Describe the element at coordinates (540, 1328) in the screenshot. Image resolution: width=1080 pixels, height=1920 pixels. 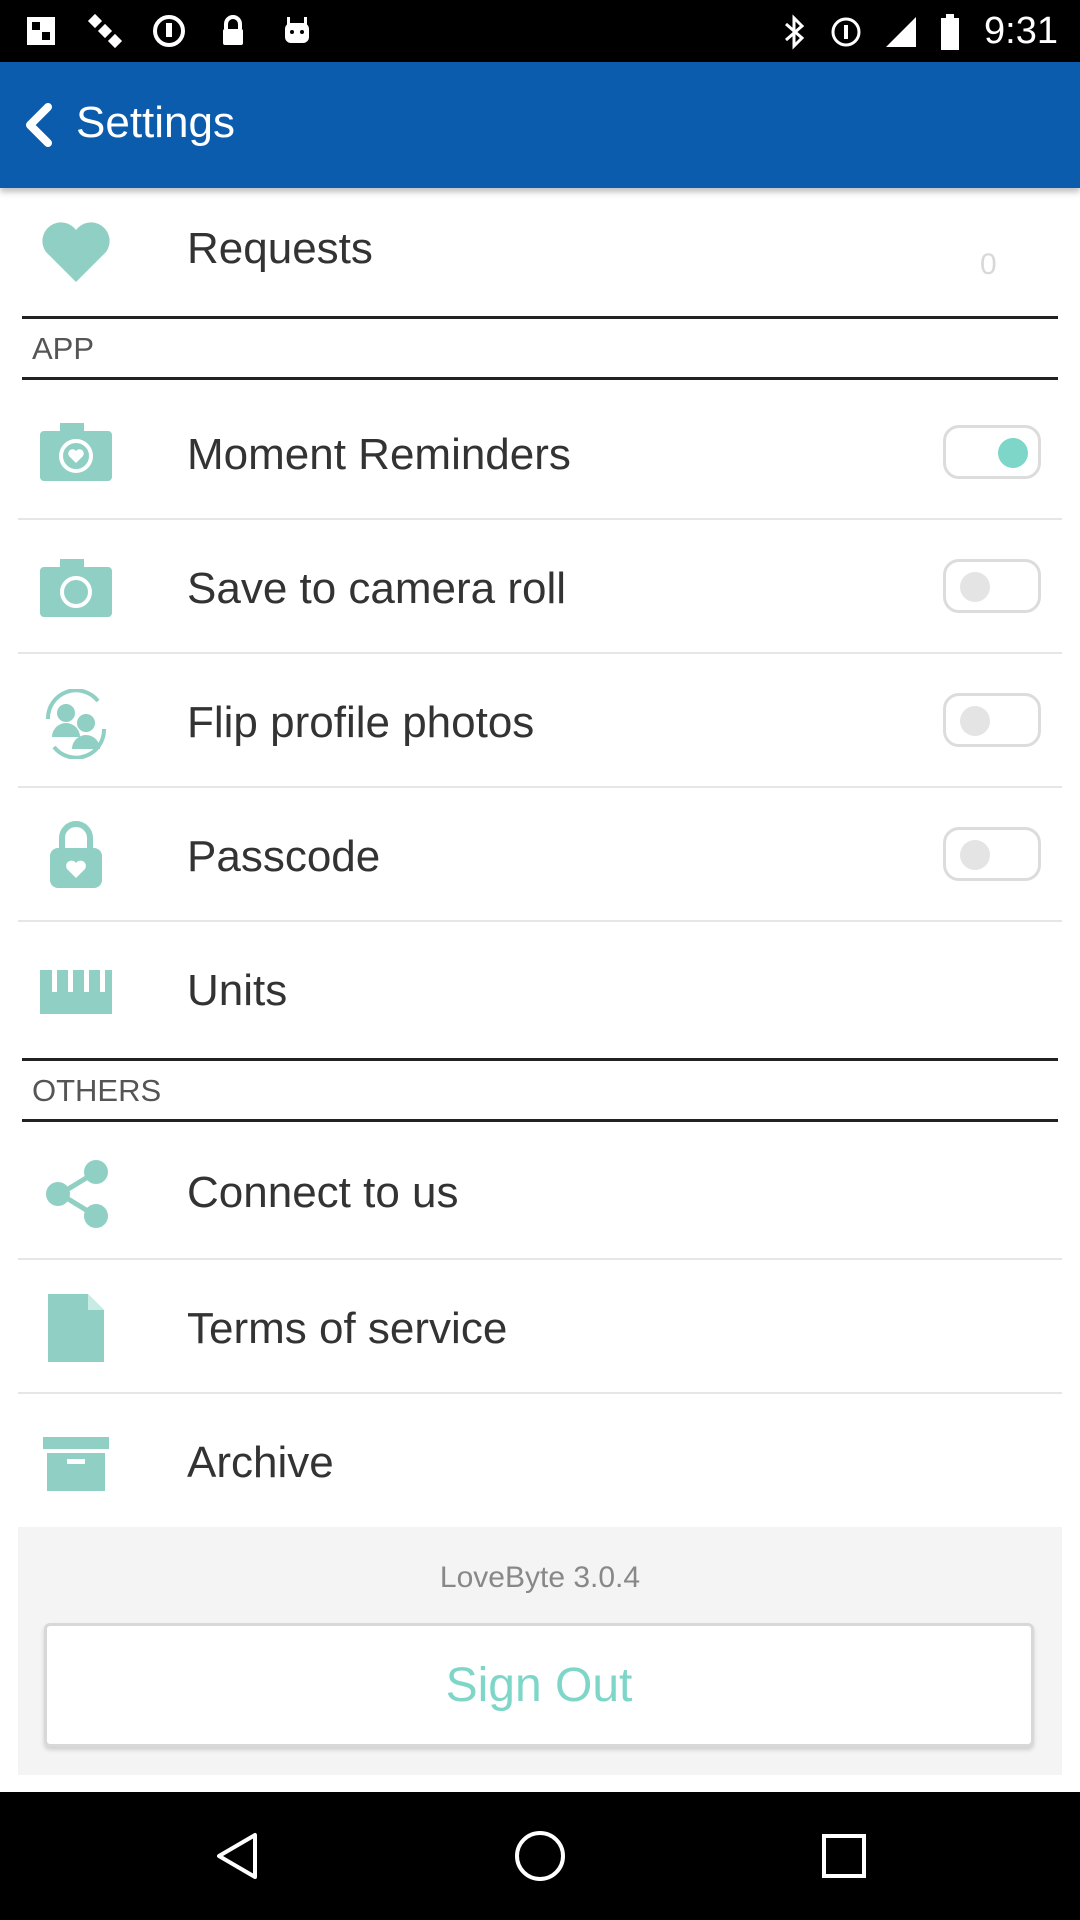
I see `terms-of-service-row: Terms of service` at that location.